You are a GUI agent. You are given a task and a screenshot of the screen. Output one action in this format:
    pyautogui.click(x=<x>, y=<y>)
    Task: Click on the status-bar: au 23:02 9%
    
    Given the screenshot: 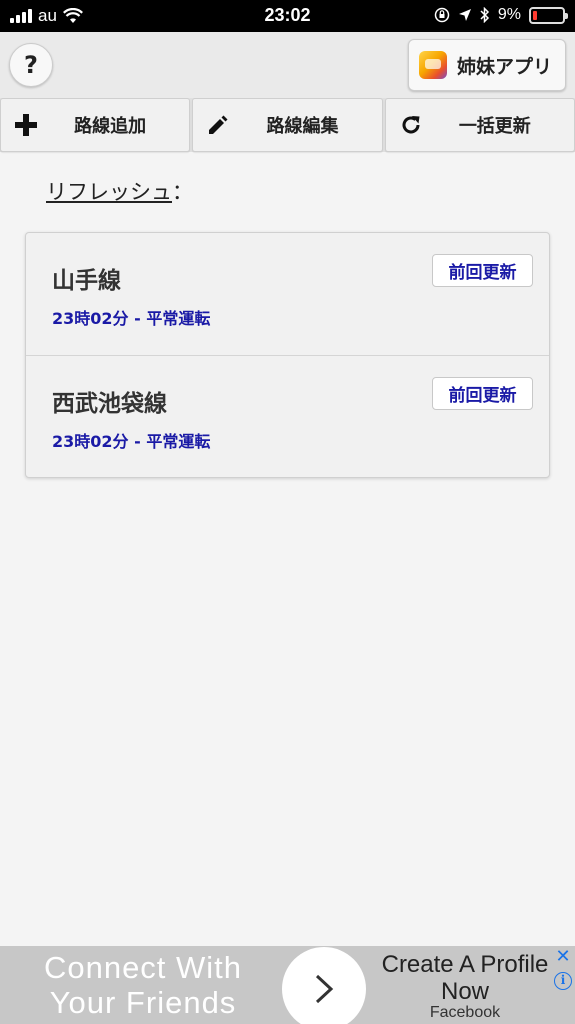 What is the action you would take?
    pyautogui.click(x=287, y=16)
    